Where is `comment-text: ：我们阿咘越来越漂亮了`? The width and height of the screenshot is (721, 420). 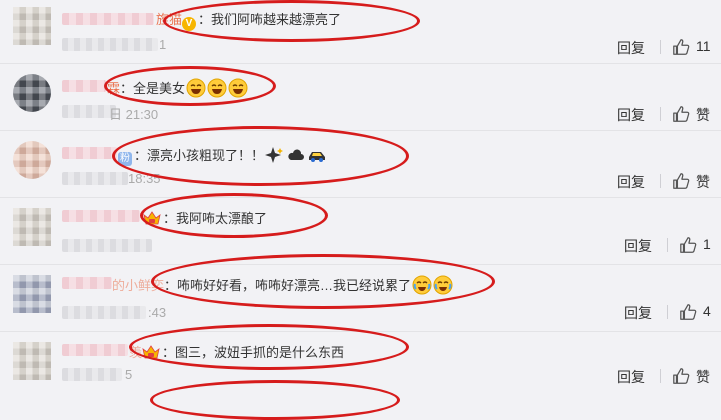
comment-text: ：我们阿咘越来越漂亮了 is located at coordinates (270, 19).